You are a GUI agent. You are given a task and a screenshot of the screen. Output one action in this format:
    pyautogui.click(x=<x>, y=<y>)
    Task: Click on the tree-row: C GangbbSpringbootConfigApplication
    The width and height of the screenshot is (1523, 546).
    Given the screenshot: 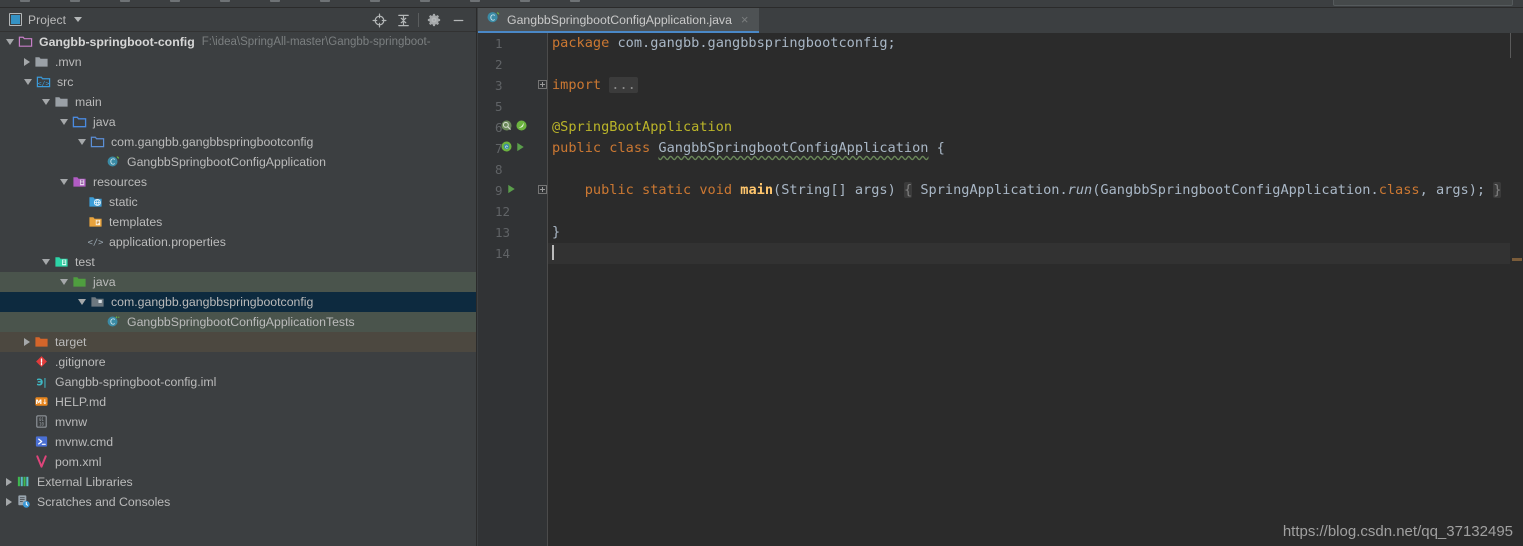 What is the action you would take?
    pyautogui.click(x=238, y=162)
    